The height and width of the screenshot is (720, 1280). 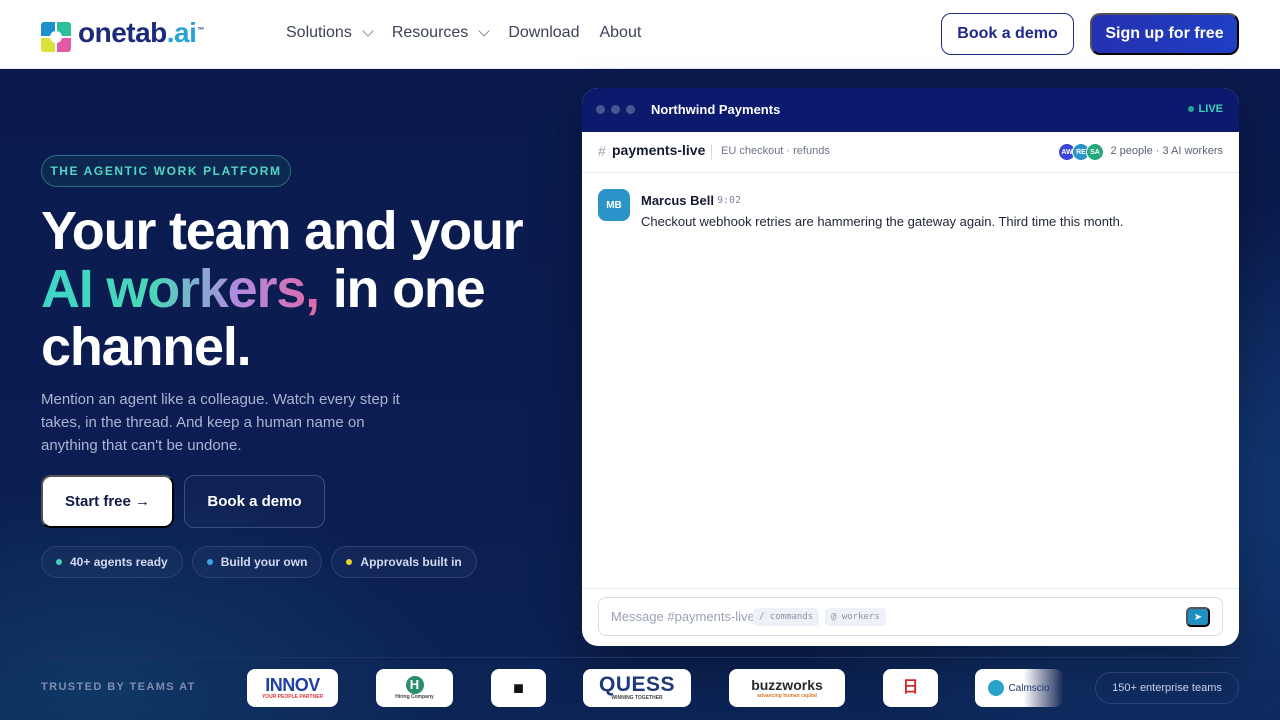 What do you see at coordinates (56, 37) in the screenshot?
I see `logo-mark-icon` at bounding box center [56, 37].